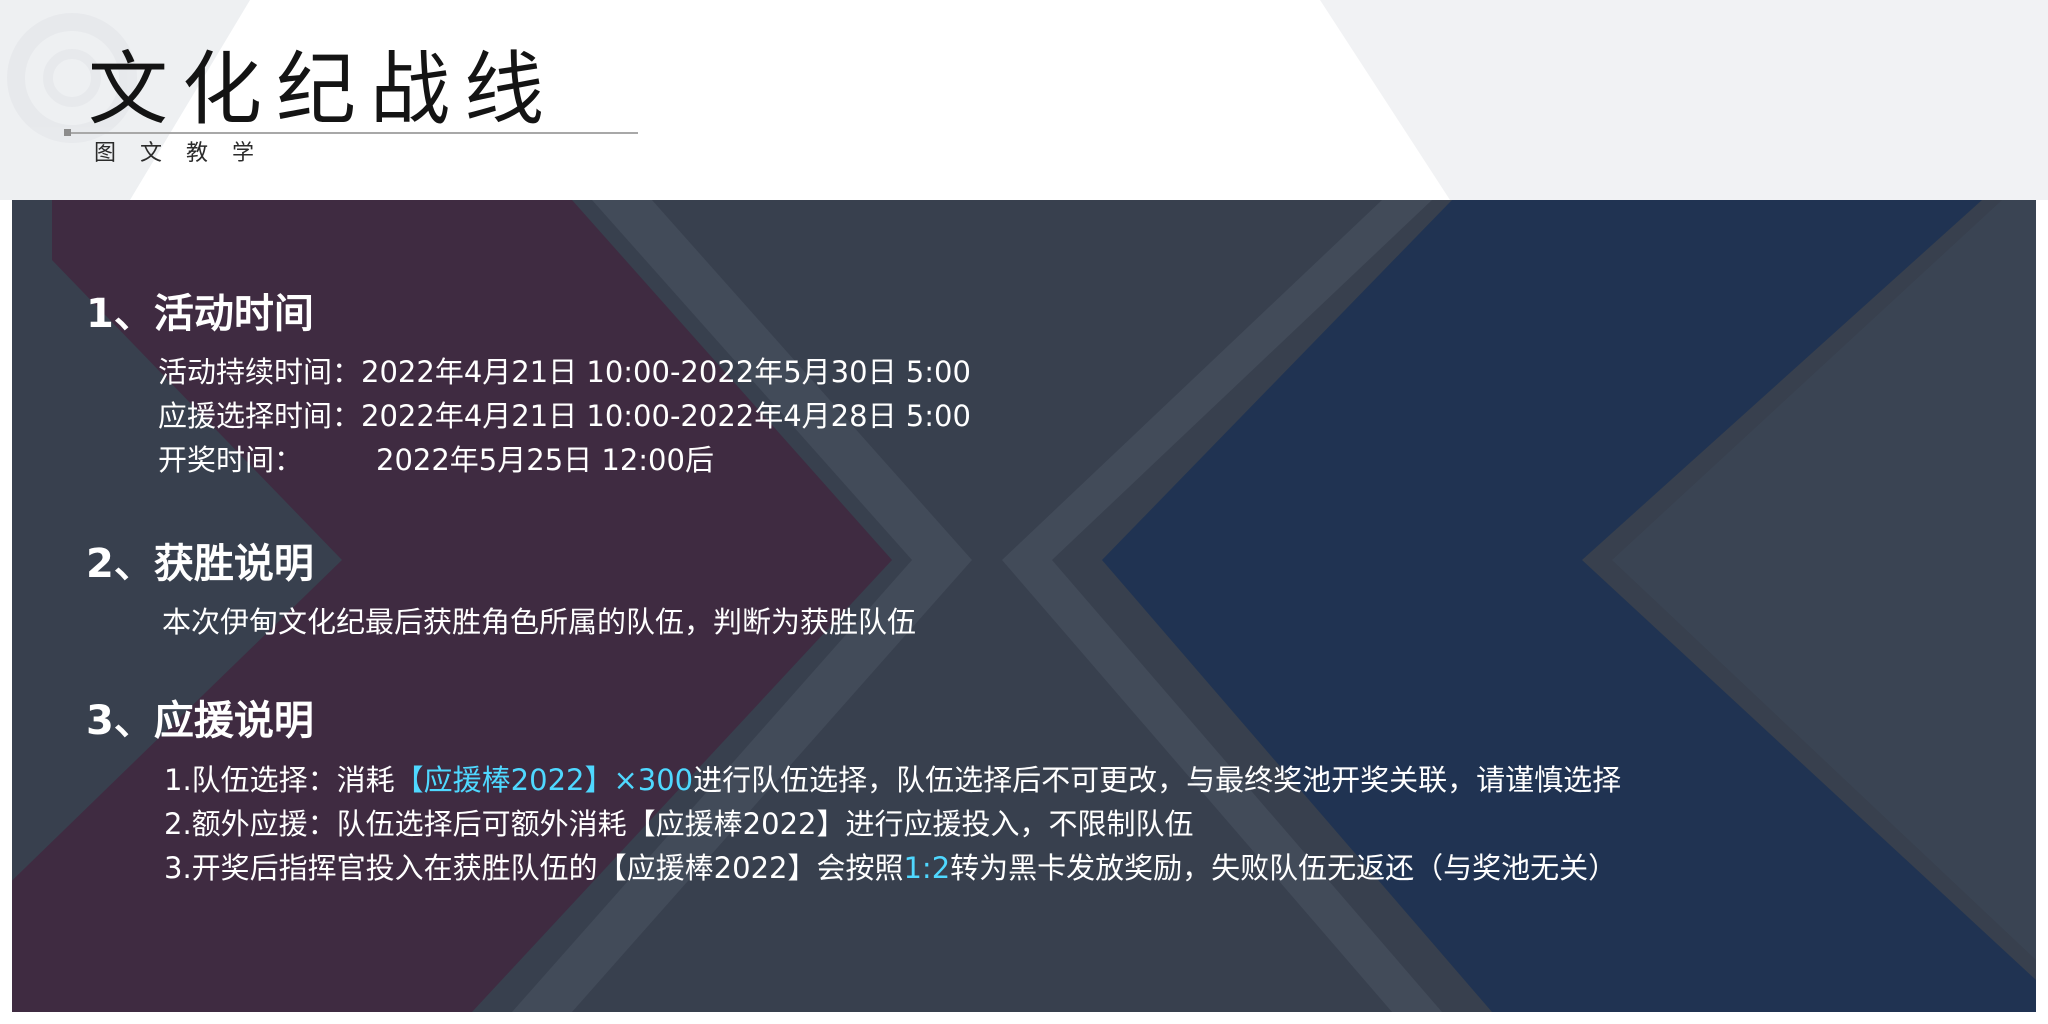 This screenshot has width=2048, height=1024. Describe the element at coordinates (323, 89) in the screenshot. I see `page-title: 文化纪战线` at that location.